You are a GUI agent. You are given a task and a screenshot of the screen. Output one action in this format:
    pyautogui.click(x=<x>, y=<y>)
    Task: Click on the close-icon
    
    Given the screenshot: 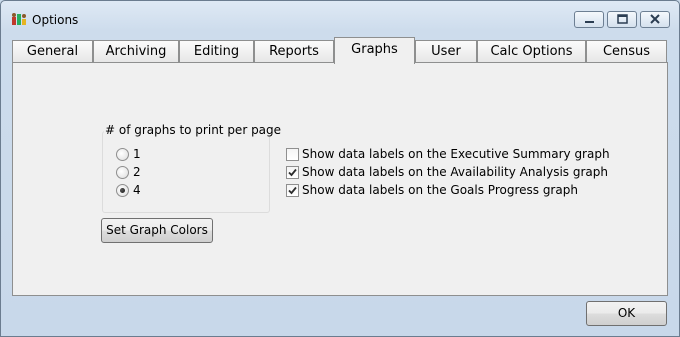 What is the action you would take?
    pyautogui.click(x=655, y=19)
    